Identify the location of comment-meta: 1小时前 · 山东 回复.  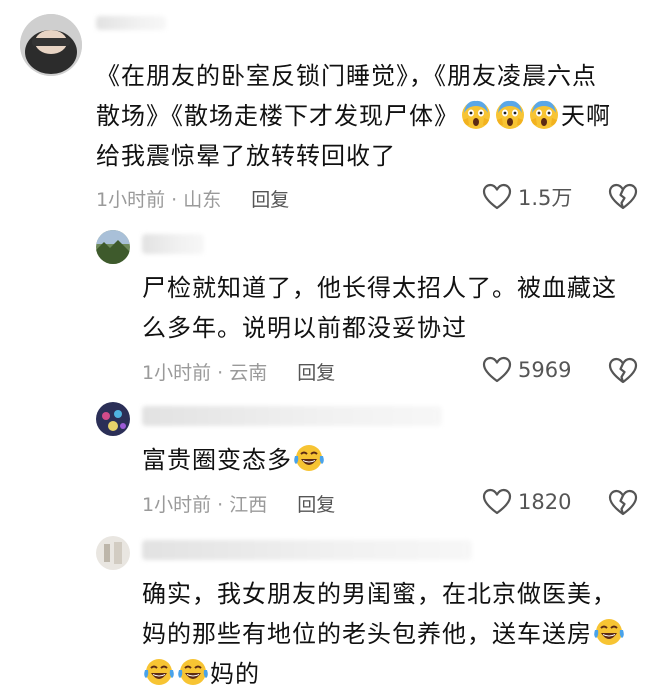
(192, 198).